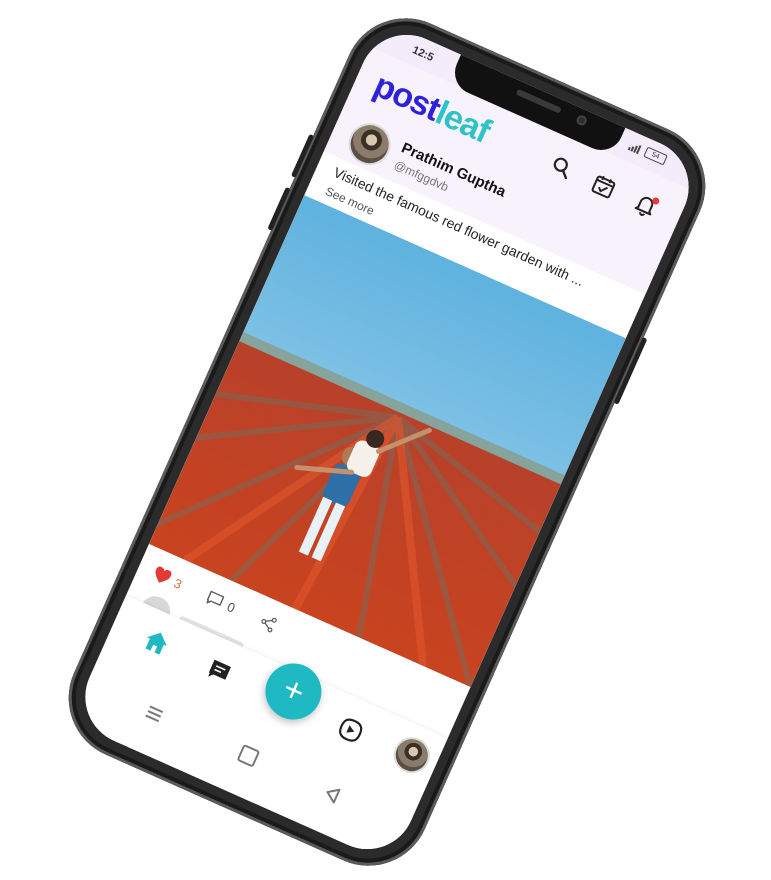 The image size is (771, 880). What do you see at coordinates (604, 186) in the screenshot?
I see `calendar-check-icon` at bounding box center [604, 186].